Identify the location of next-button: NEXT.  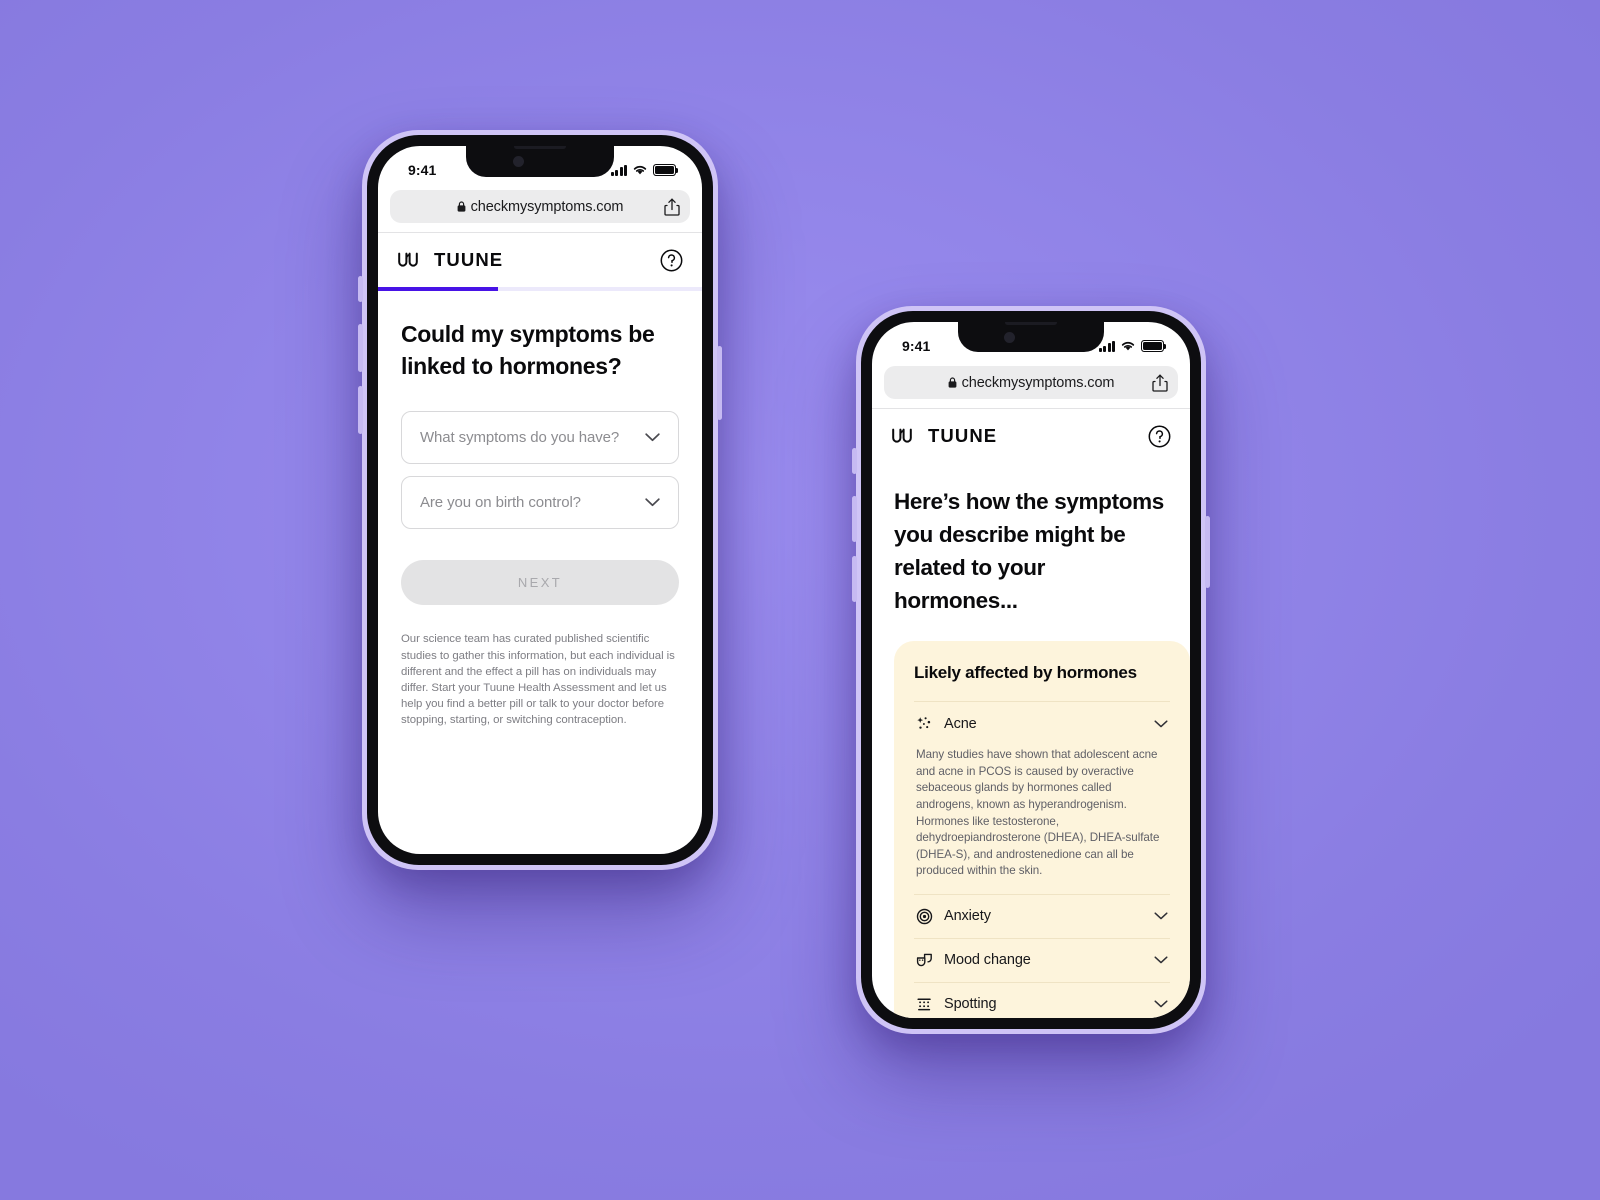
(540, 583).